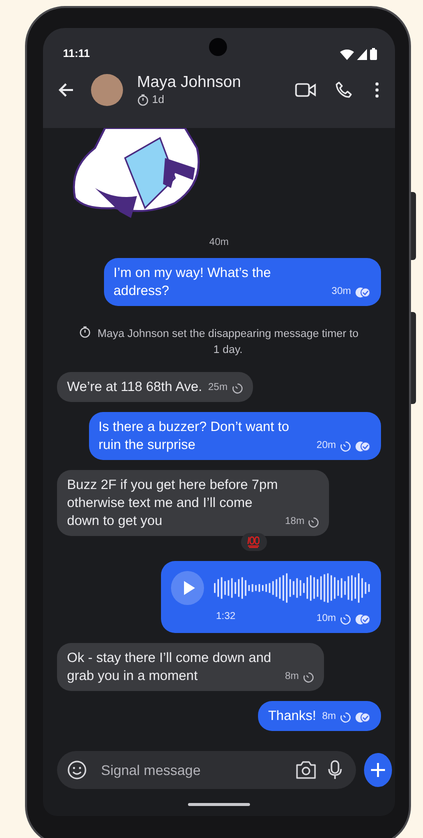  I want to click on message-bubble: Is there a buzzer? Don’t want to ruin the surprise 20m, so click(234, 436).